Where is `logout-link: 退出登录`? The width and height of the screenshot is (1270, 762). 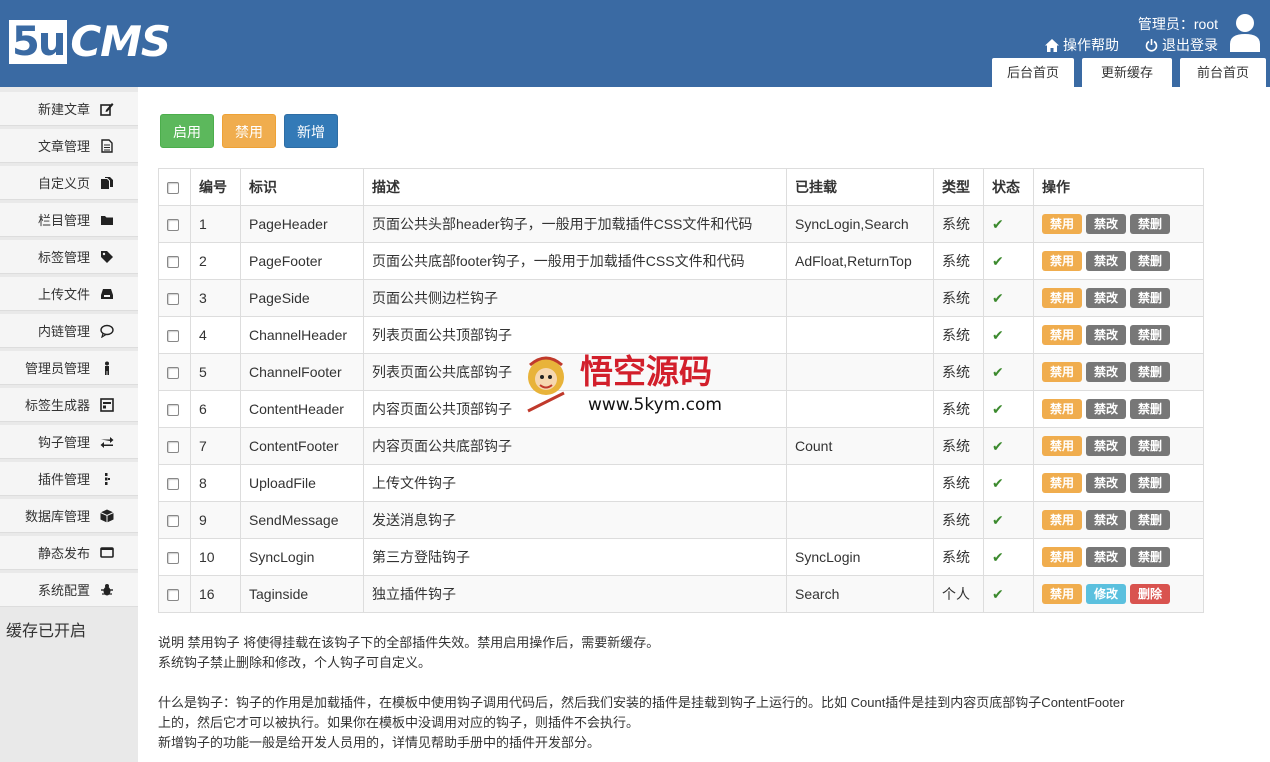 logout-link: 退出登录 is located at coordinates (1181, 45).